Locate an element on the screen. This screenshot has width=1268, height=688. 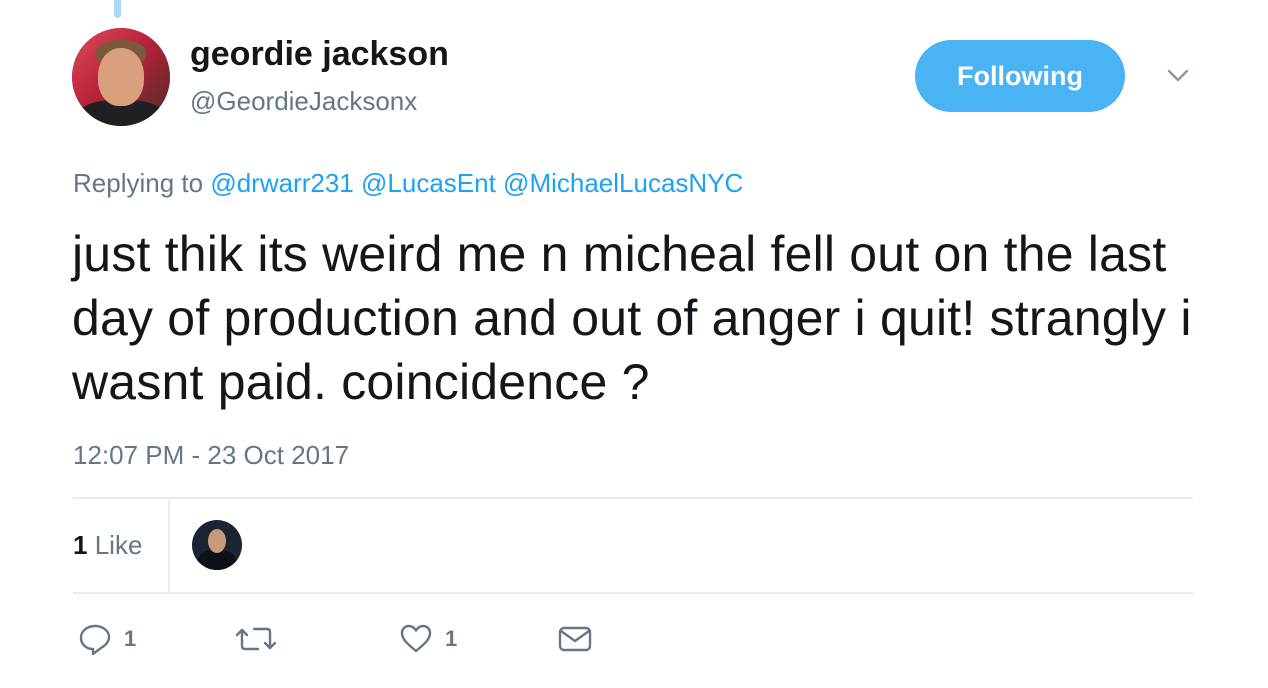
reply-action: 1 is located at coordinates (107, 639).